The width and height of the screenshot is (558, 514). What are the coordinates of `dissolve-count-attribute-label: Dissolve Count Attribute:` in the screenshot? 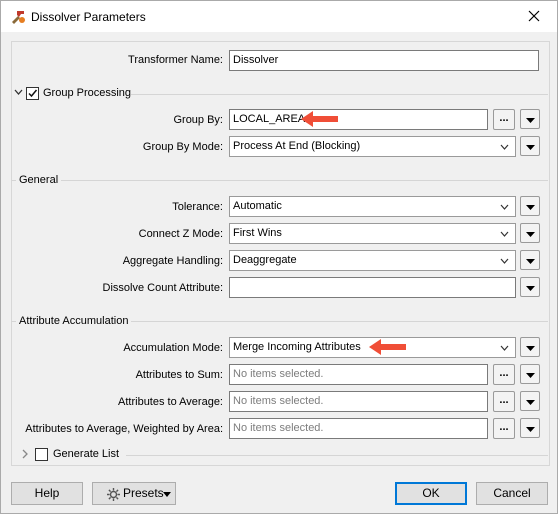 It's located at (162, 288).